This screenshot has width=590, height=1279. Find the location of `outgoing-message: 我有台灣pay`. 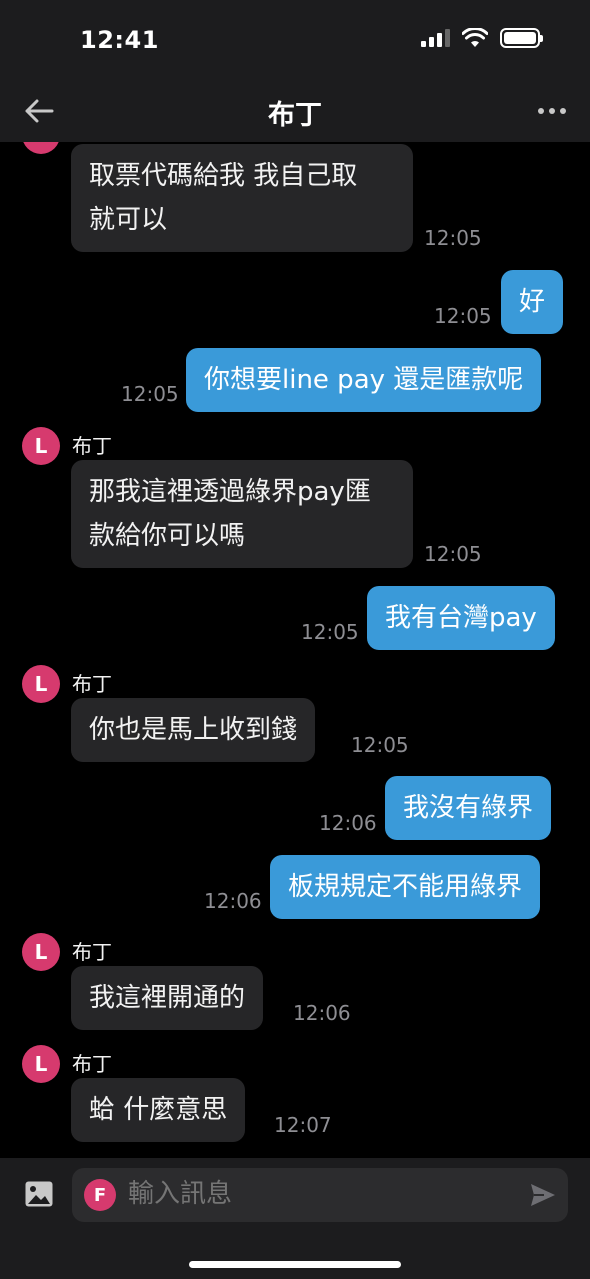

outgoing-message: 我有台灣pay is located at coordinates (461, 618).